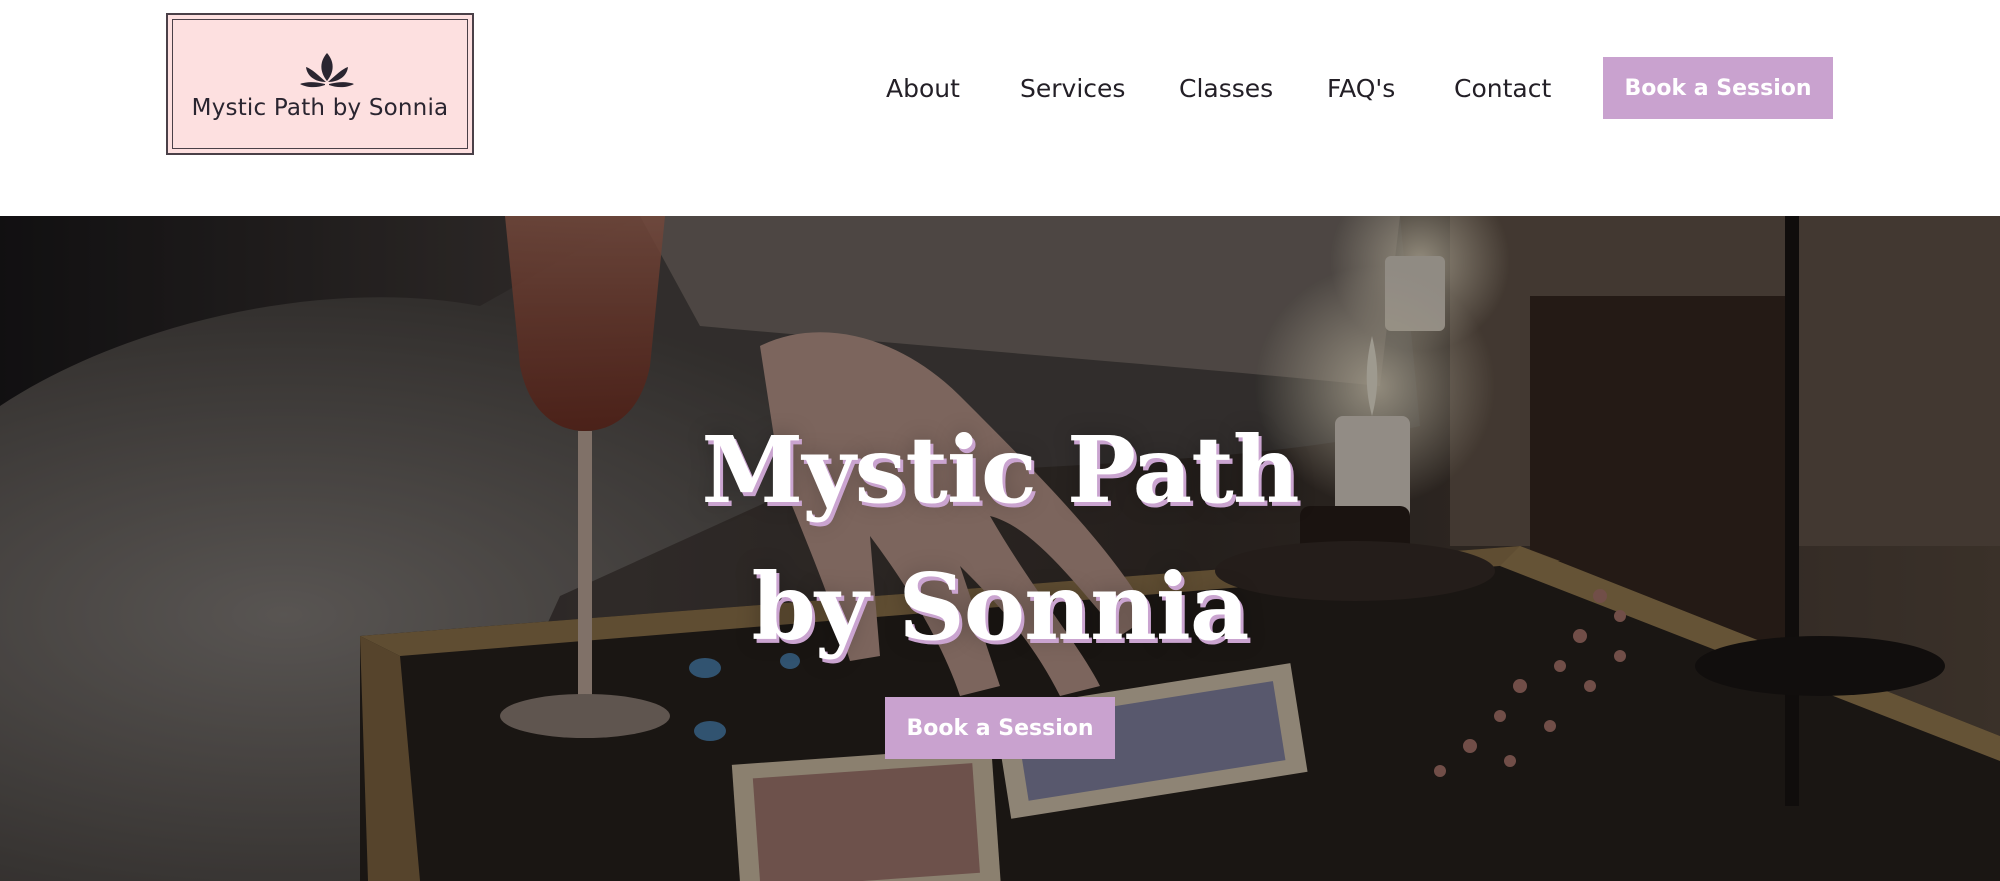 This screenshot has width=2000, height=881. Describe the element at coordinates (1000, 728) in the screenshot. I see `book-session-button-hero: Book a Session` at that location.